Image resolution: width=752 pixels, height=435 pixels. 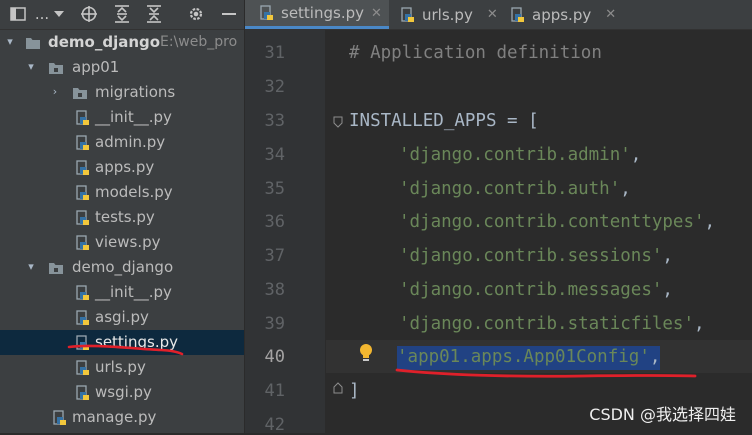 I want to click on code-line: ], so click(x=354, y=391).